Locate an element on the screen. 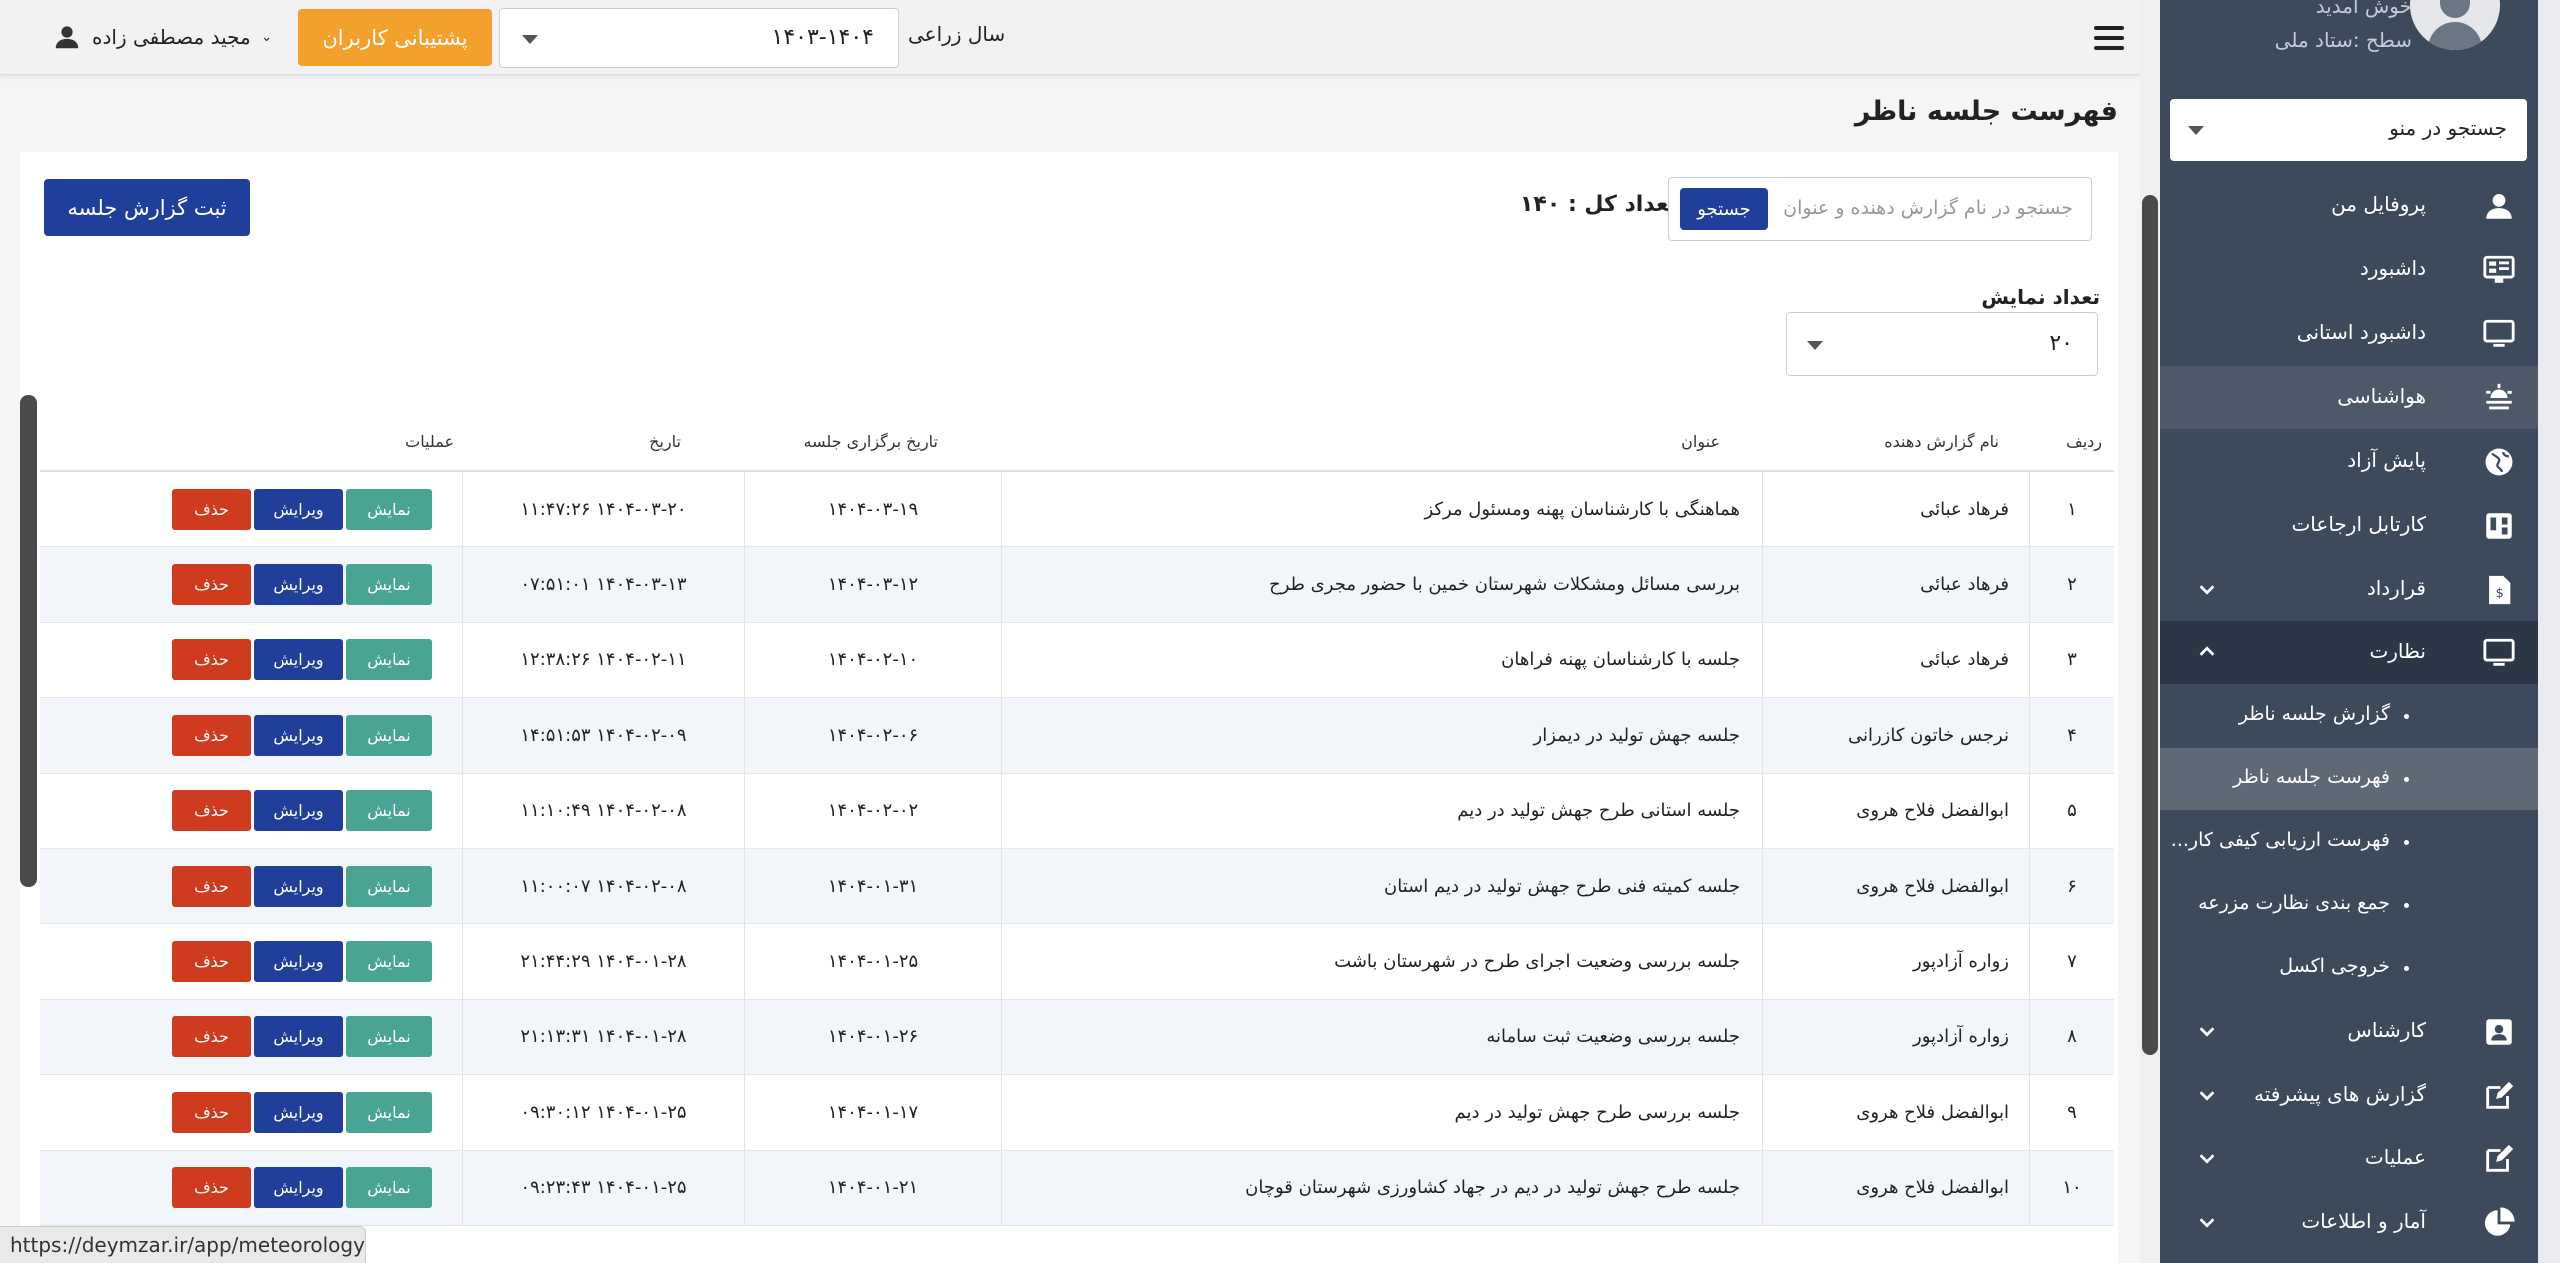 The width and height of the screenshot is (2560, 1263). header-ops: عملیات is located at coordinates (429, 441).